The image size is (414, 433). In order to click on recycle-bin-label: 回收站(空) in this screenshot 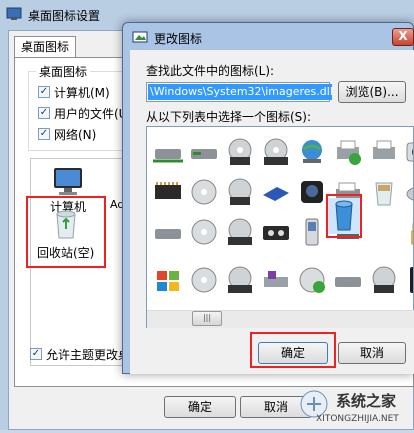, I will do `click(66, 253)`.